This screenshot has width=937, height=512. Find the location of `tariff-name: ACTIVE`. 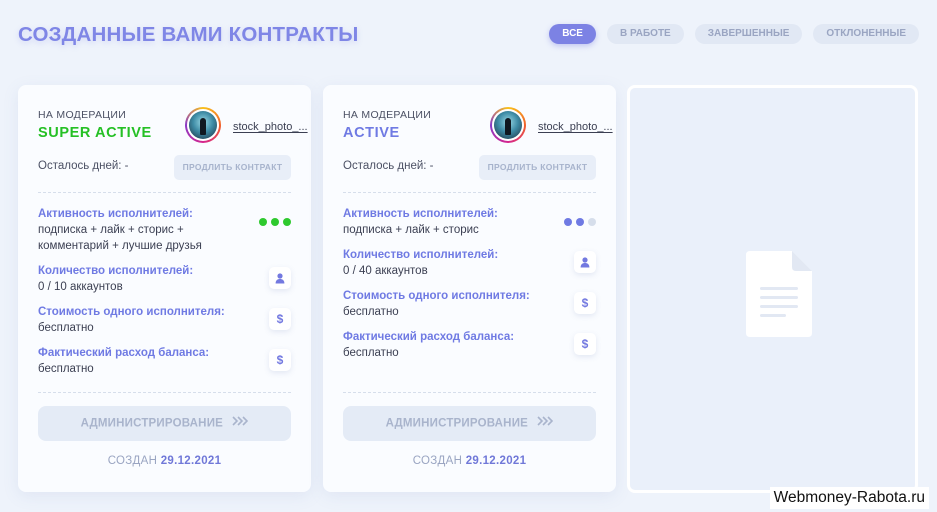

tariff-name: ACTIVE is located at coordinates (371, 133).